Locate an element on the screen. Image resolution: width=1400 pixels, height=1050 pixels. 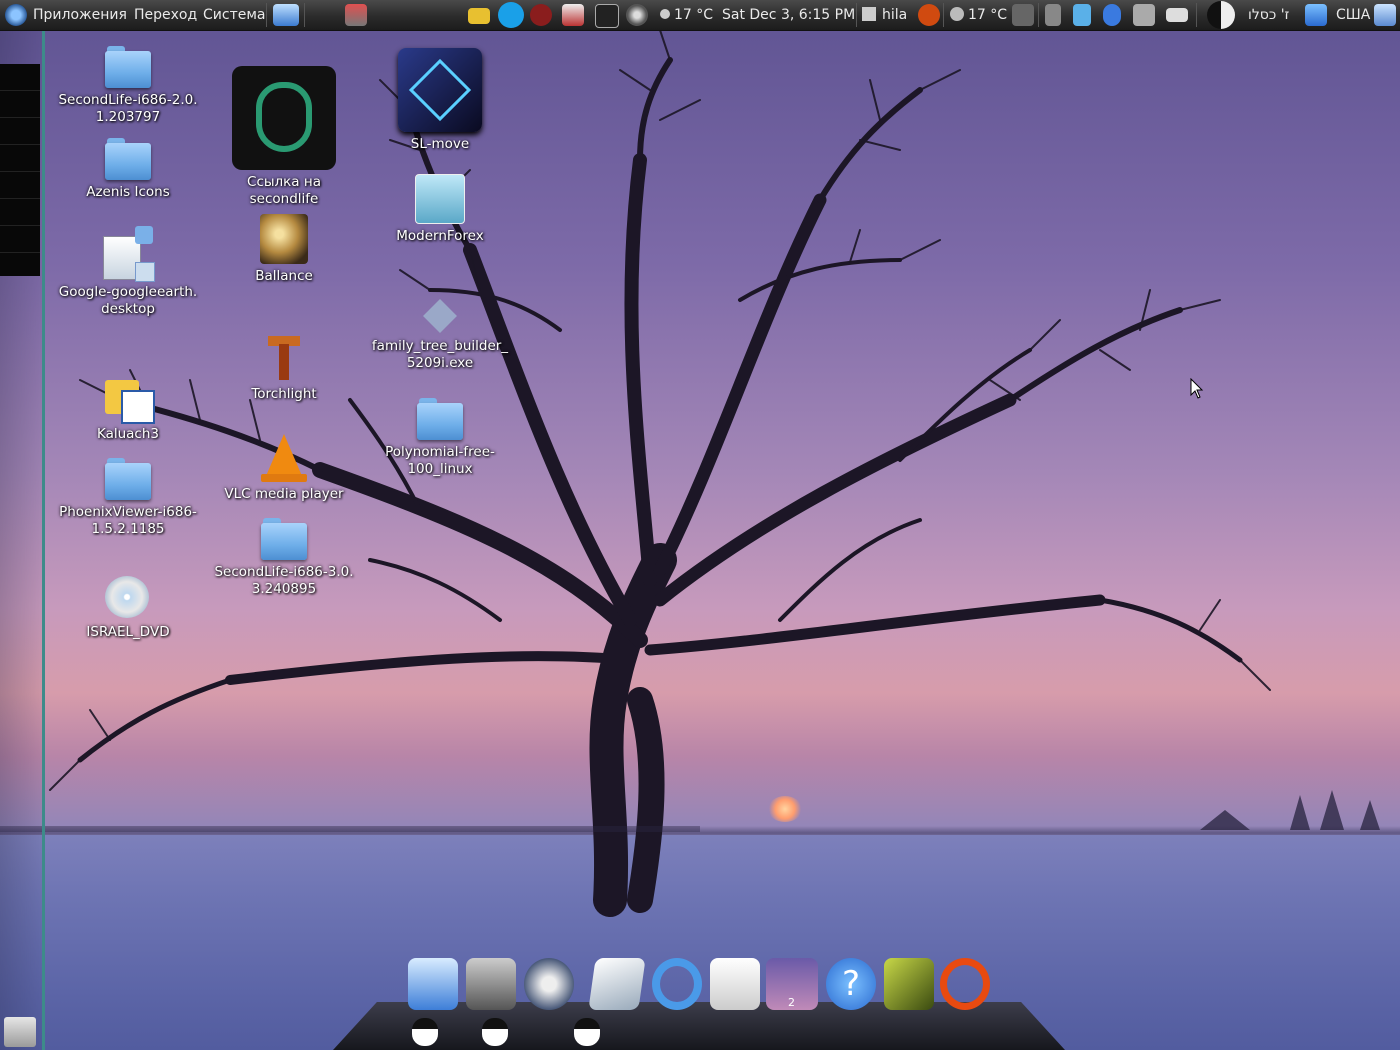
bluetooth-icon is located at coordinates (1112, 15).